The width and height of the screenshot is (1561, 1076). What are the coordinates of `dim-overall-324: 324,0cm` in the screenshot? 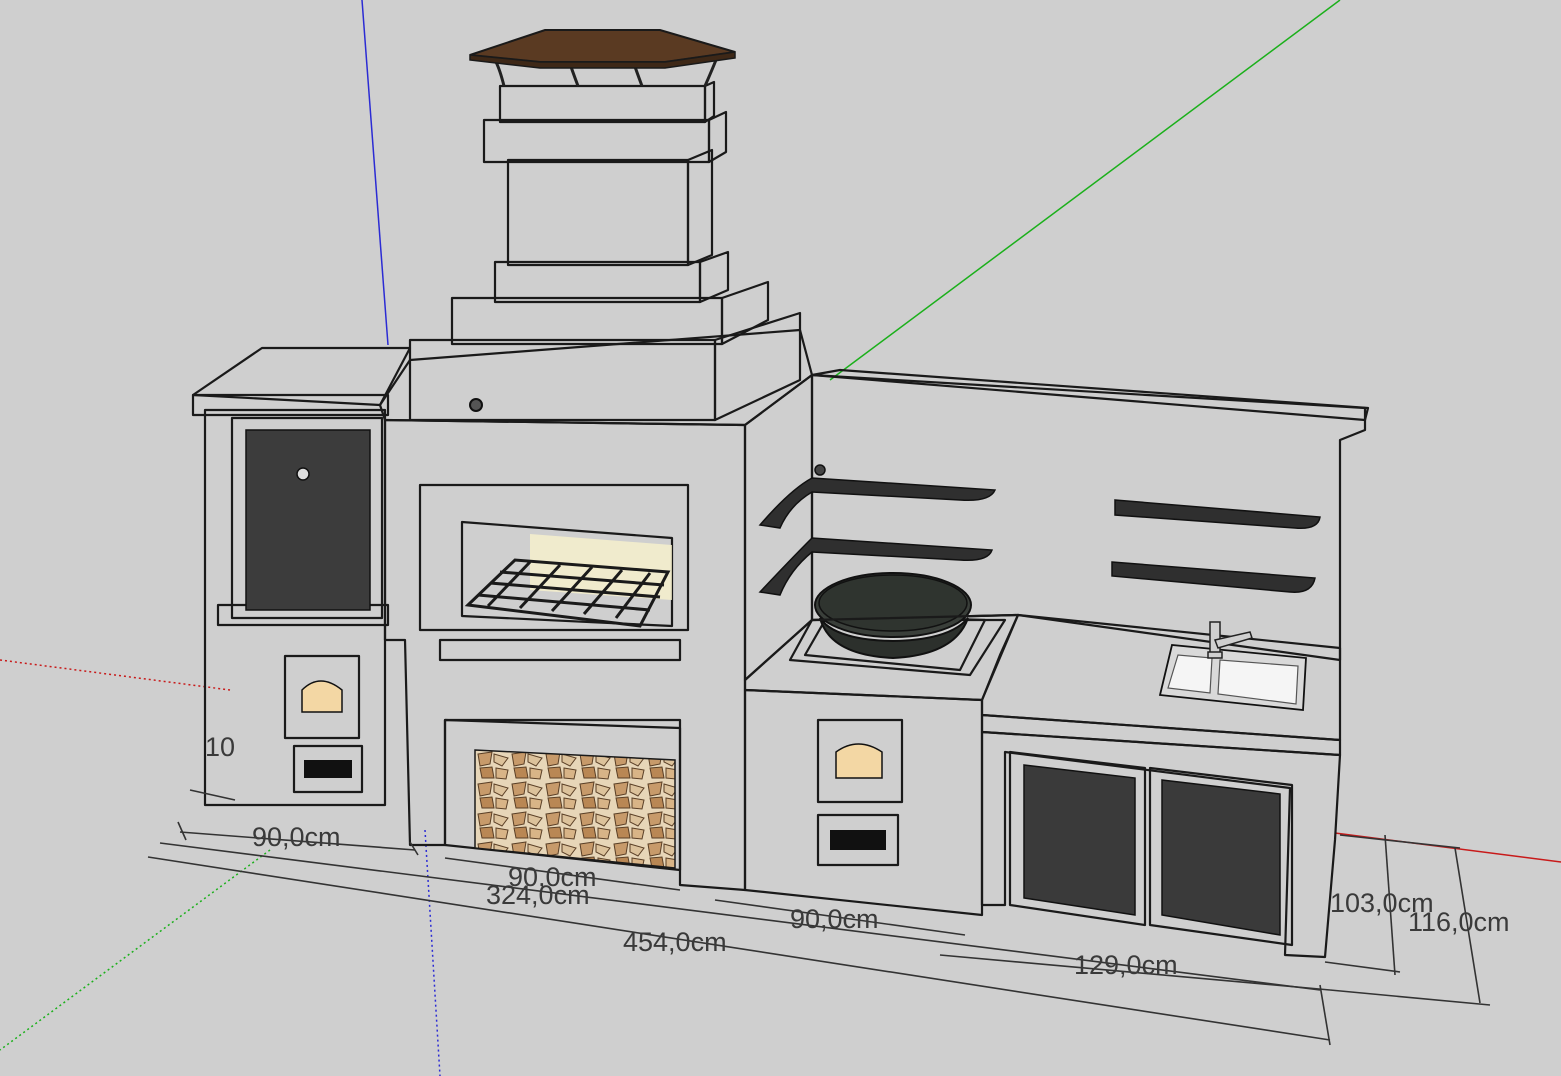 It's located at (538, 895).